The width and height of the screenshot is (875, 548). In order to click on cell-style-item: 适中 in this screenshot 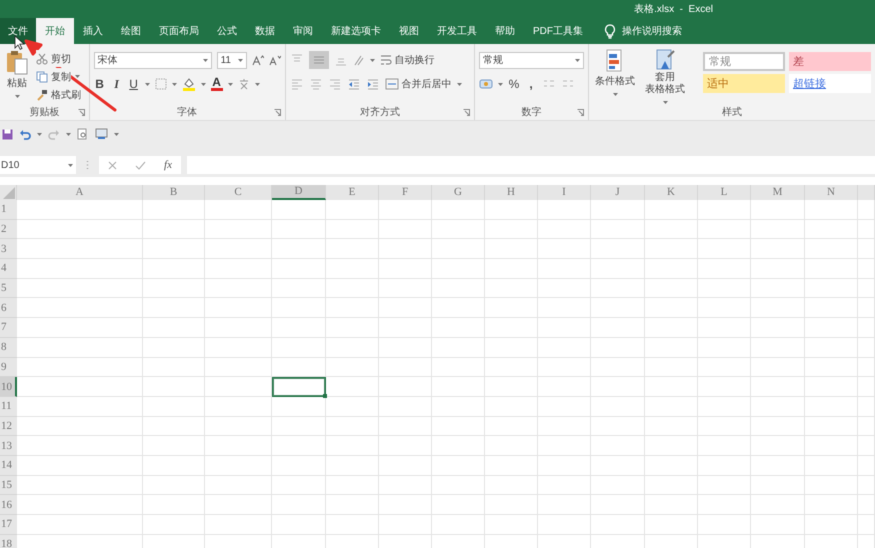, I will do `click(744, 83)`.